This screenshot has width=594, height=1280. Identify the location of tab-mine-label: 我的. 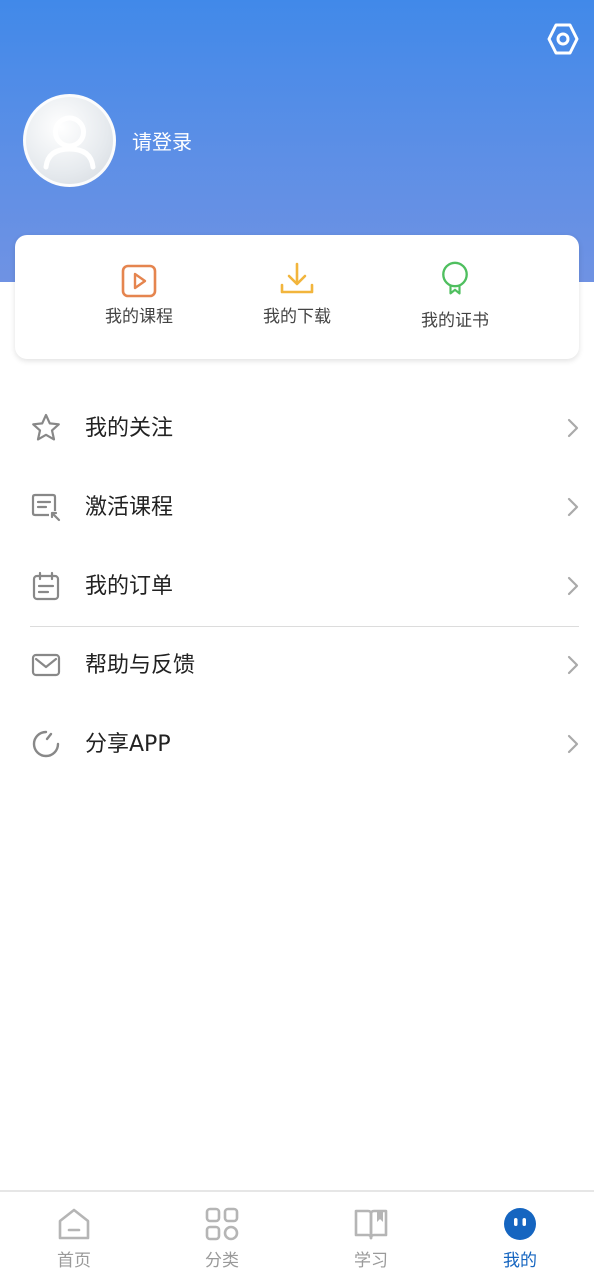
(520, 1261).